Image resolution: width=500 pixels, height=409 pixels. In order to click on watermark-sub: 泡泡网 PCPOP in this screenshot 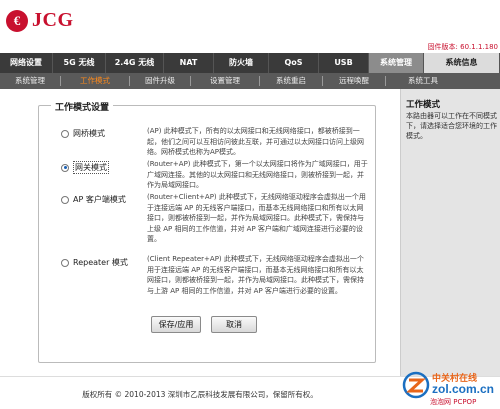, I will do `click(453, 402)`.